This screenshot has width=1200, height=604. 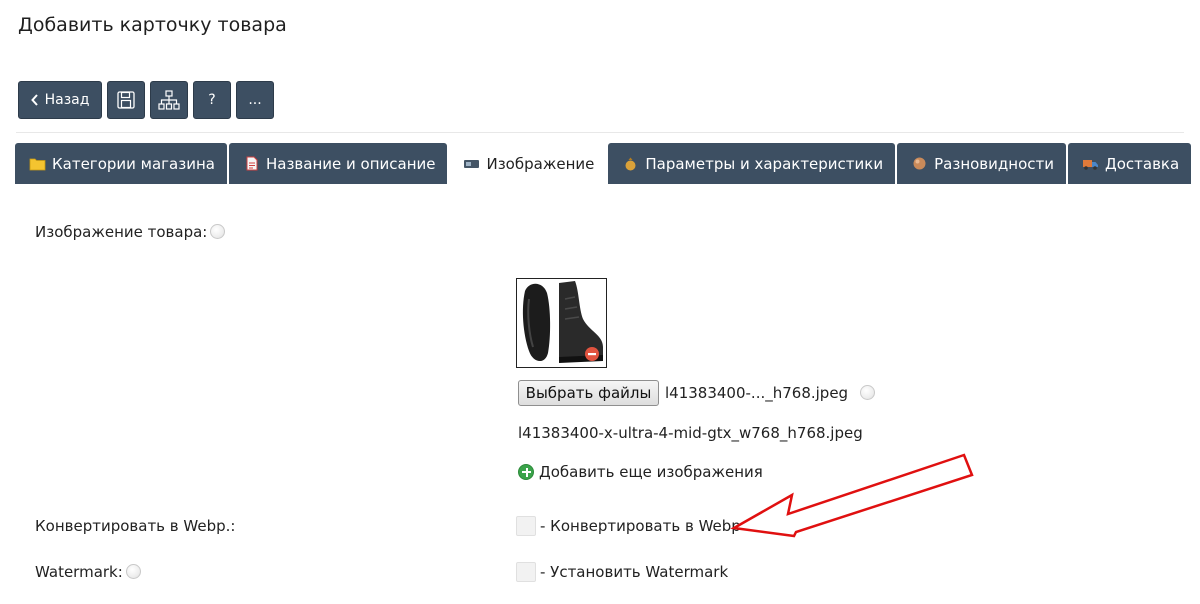 I want to click on boots-image, so click(x=561, y=323).